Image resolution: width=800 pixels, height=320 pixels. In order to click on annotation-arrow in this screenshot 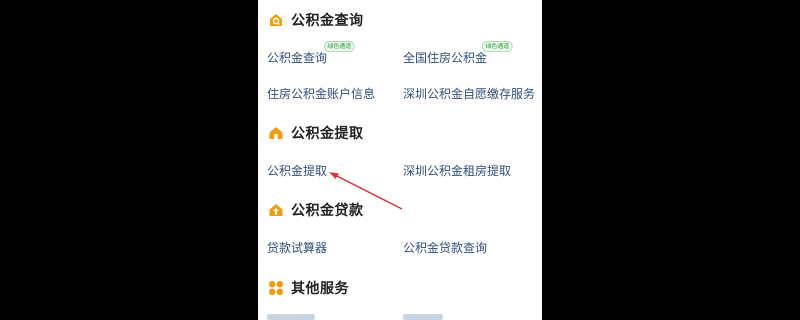, I will do `click(366, 191)`.